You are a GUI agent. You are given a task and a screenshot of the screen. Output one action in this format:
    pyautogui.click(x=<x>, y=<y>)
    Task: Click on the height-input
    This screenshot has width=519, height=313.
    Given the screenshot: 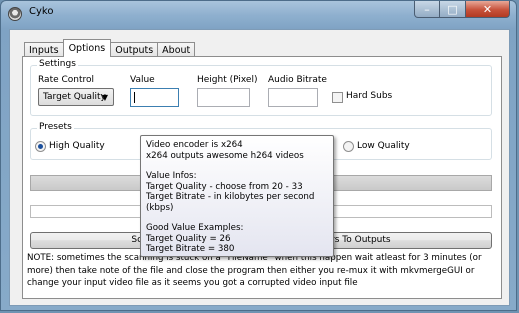 What is the action you would take?
    pyautogui.click(x=223, y=97)
    